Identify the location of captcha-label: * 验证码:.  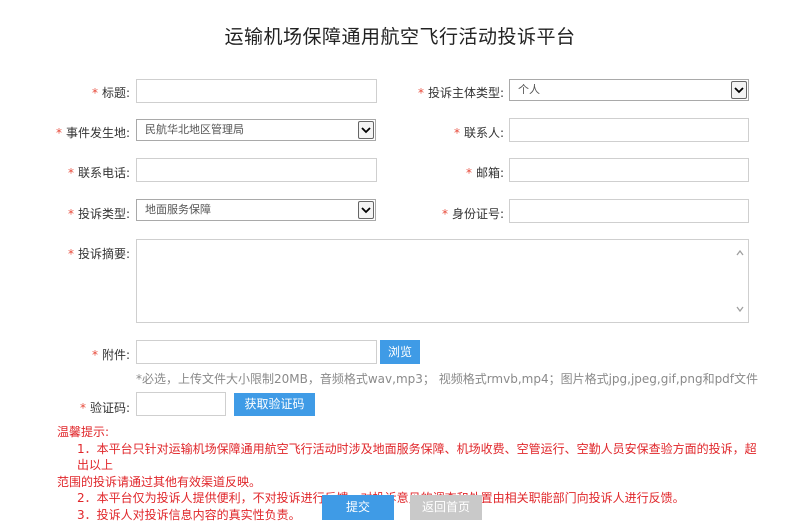
(104, 408).